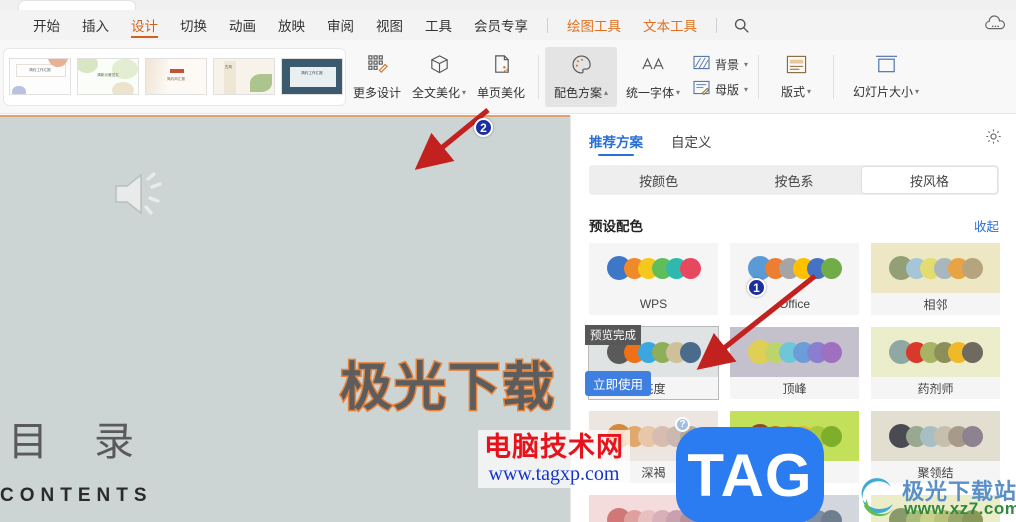  I want to click on background-button: 背景 ▾, so click(720, 64).